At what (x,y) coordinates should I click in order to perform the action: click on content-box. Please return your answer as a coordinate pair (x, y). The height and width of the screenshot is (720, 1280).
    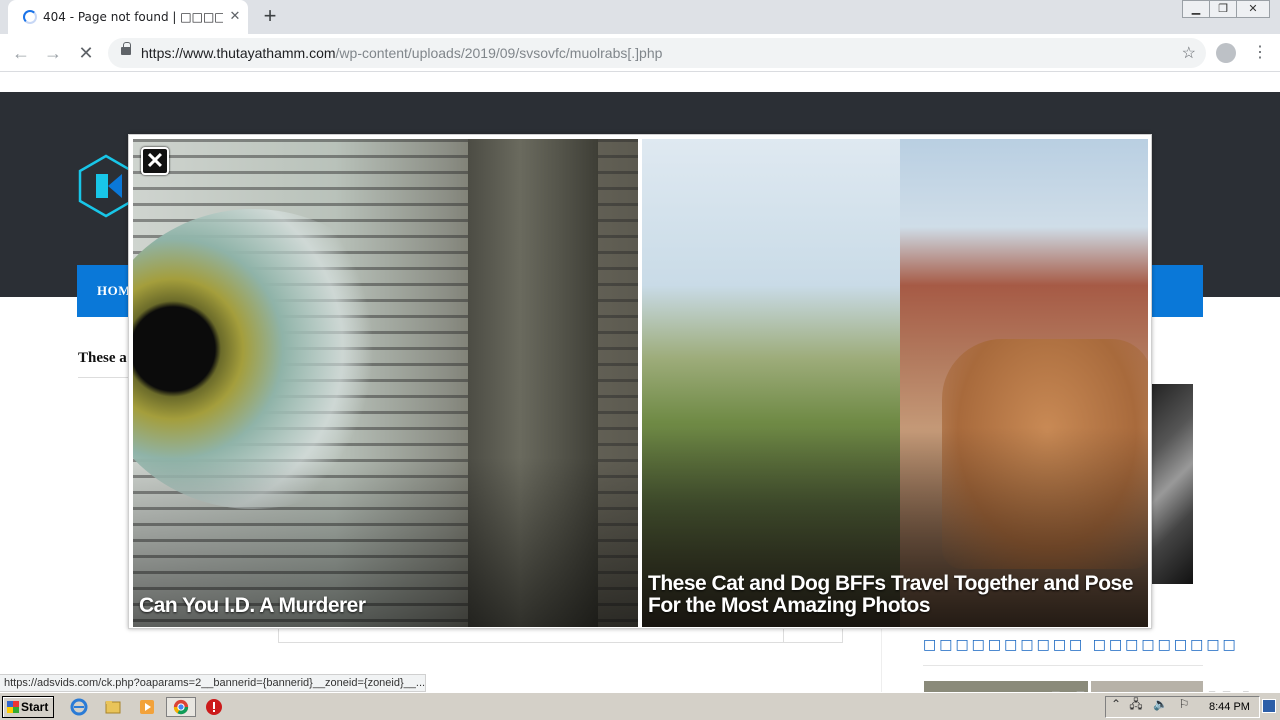
    Looking at the image, I should click on (560, 635).